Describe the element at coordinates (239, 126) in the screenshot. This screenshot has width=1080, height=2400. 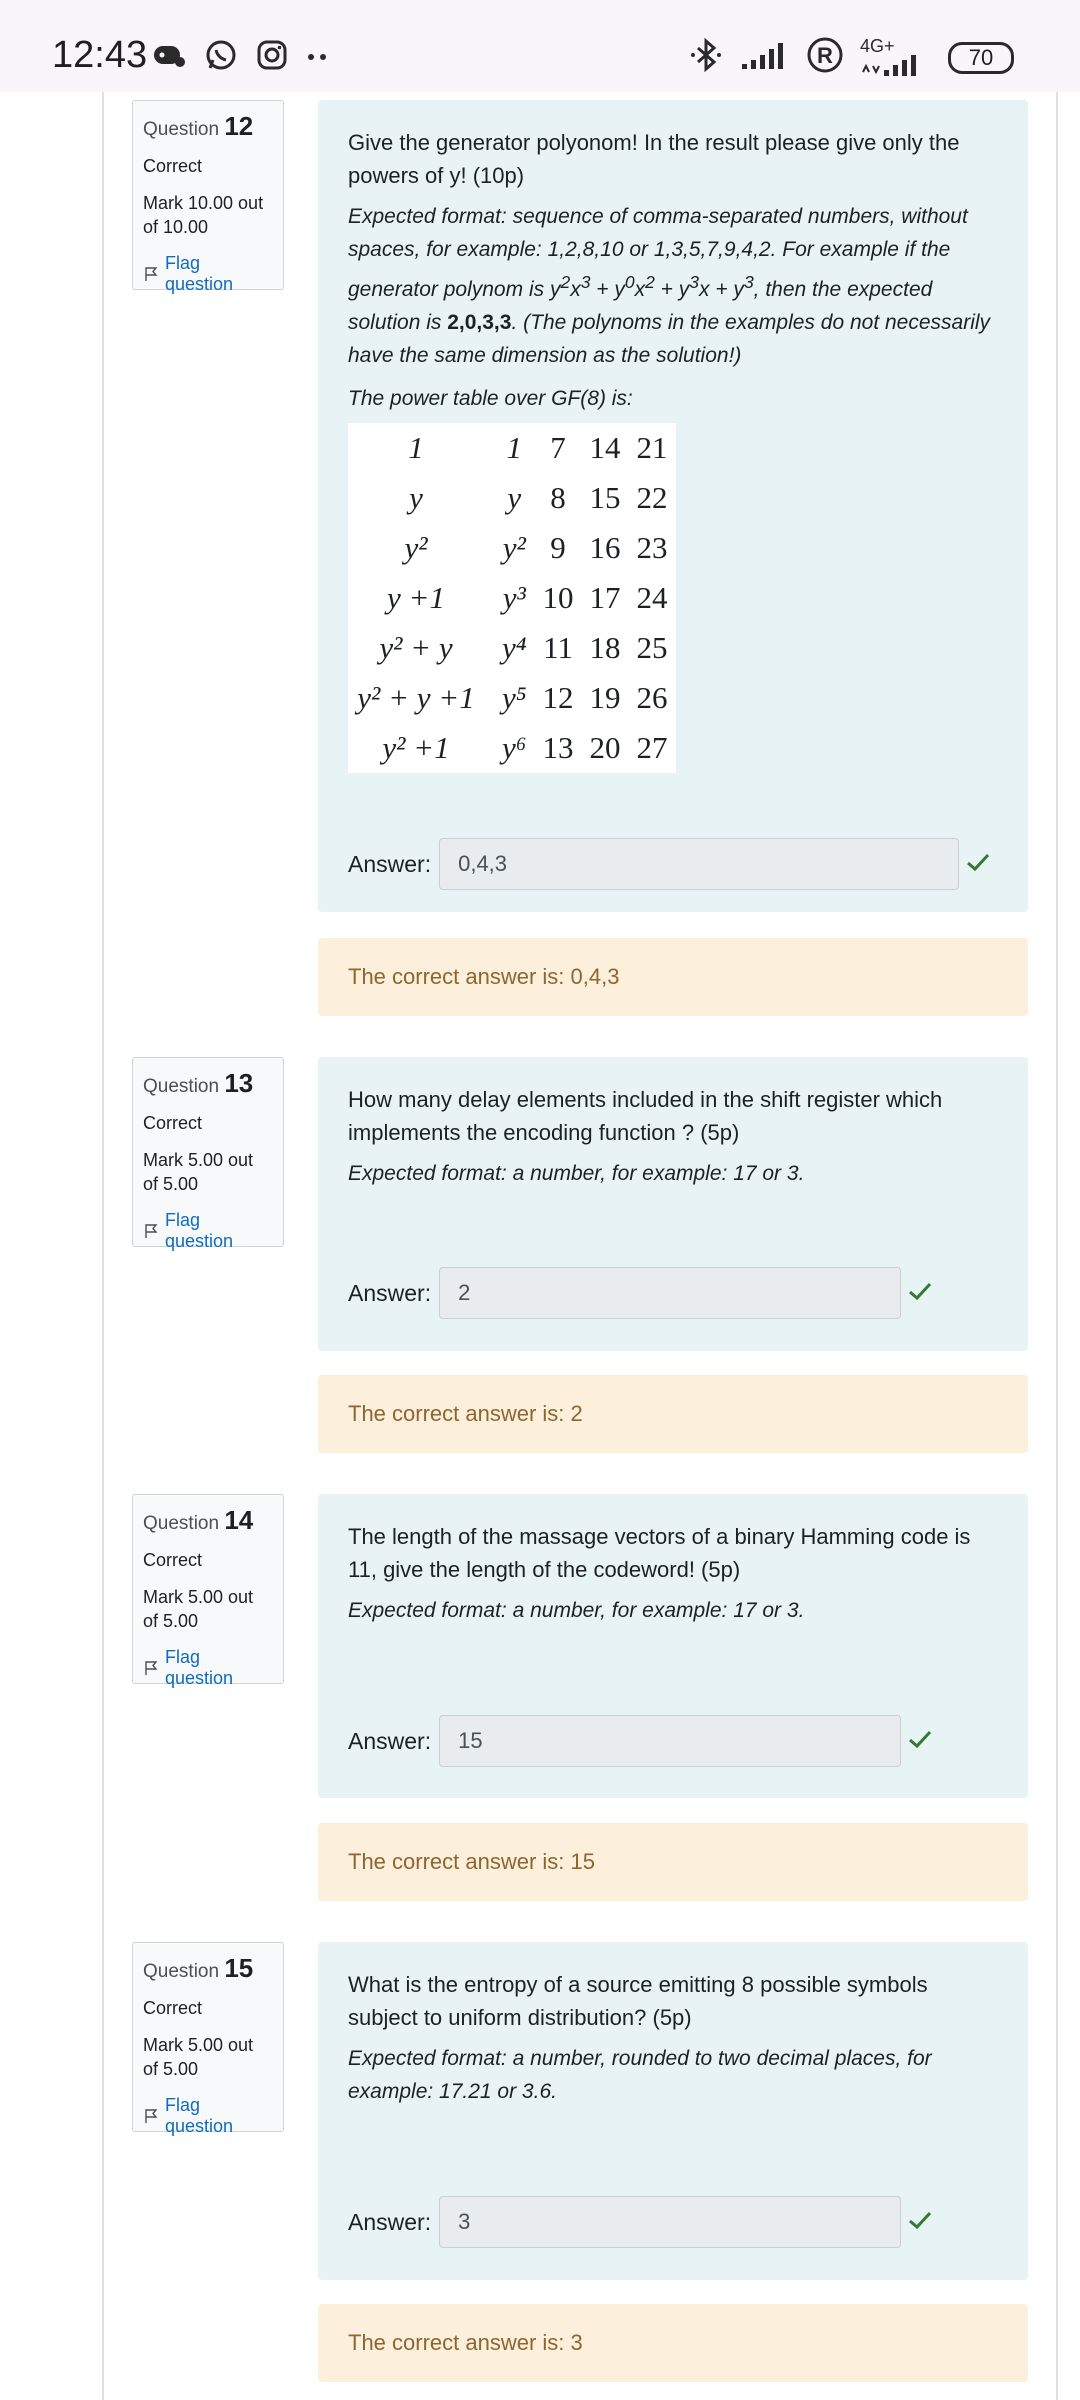
I see `question-number: 12` at that location.